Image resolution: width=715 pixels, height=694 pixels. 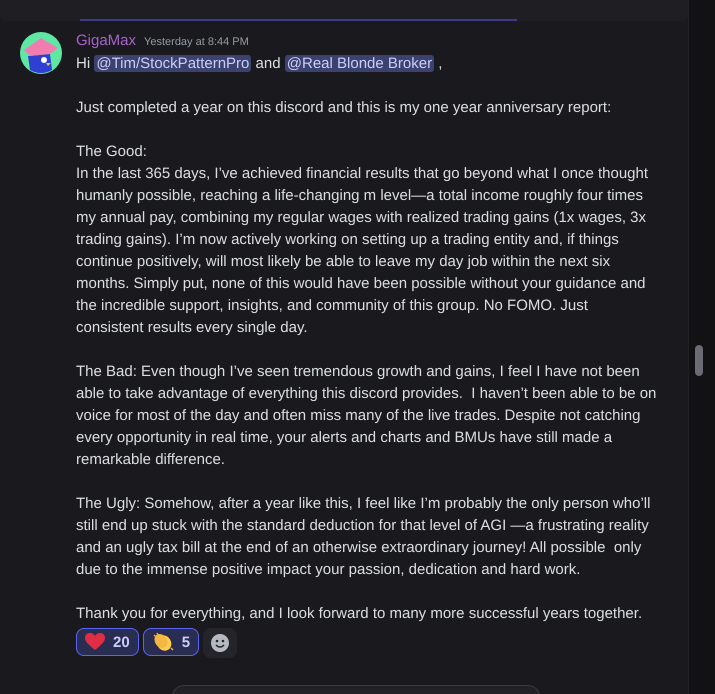 I want to click on heart-icon, so click(x=95, y=642).